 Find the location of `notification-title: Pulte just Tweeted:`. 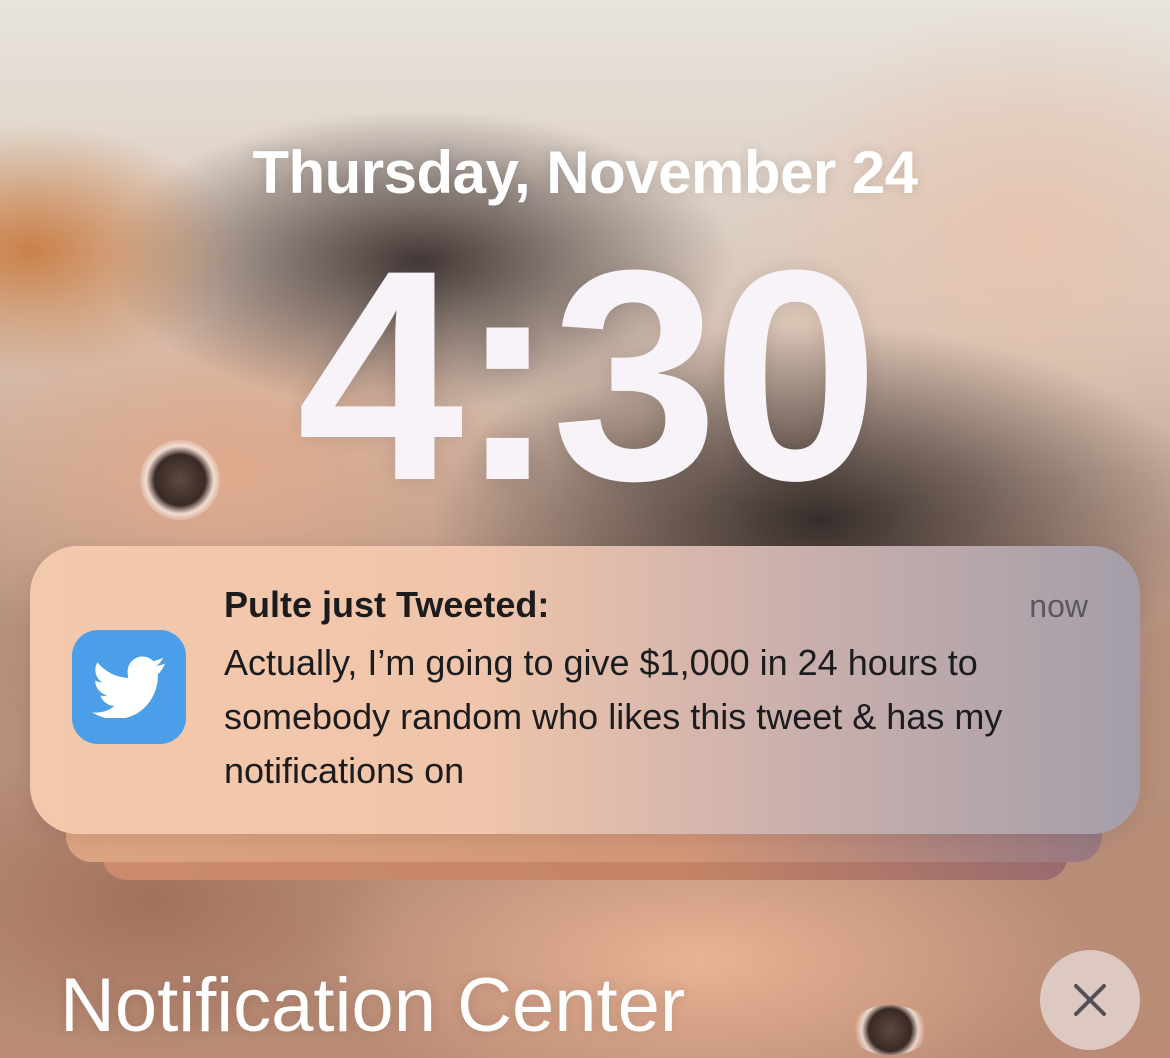

notification-title: Pulte just Tweeted: is located at coordinates (387, 604).